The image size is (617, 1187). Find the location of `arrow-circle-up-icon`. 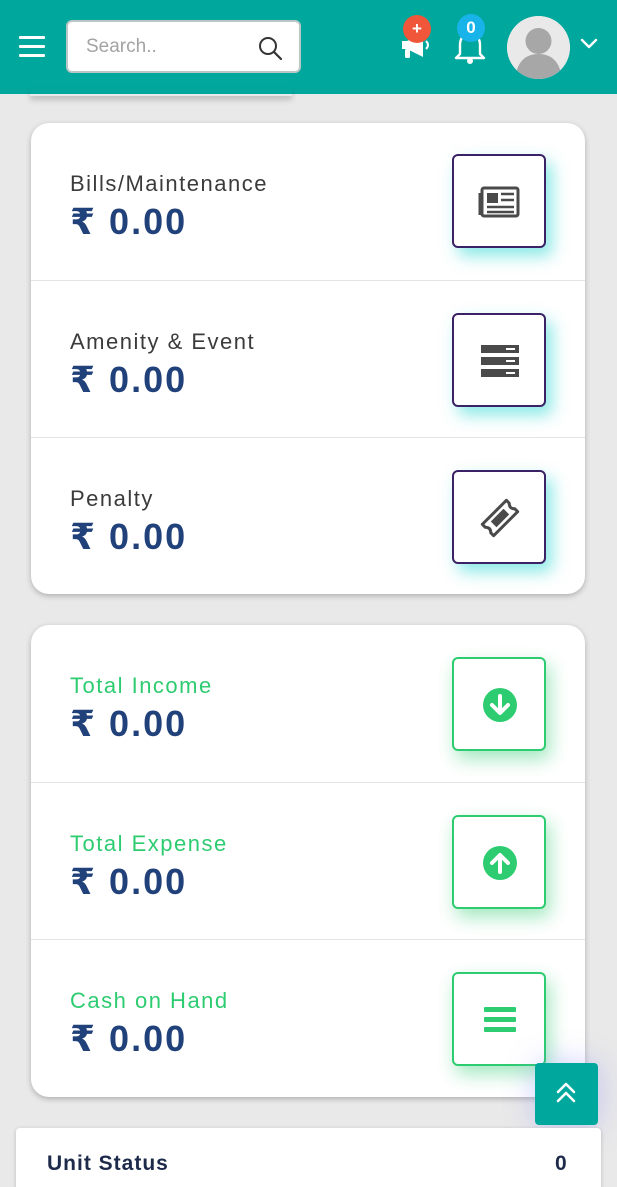

arrow-circle-up-icon is located at coordinates (500, 863).